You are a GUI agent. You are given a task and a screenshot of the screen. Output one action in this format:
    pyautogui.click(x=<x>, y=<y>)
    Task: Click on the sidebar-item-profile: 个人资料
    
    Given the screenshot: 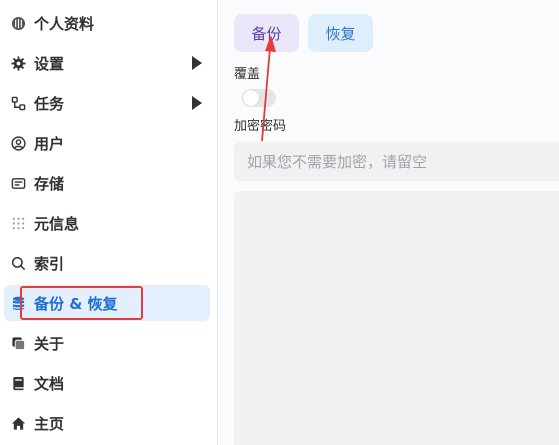 What is the action you would take?
    pyautogui.click(x=107, y=23)
    